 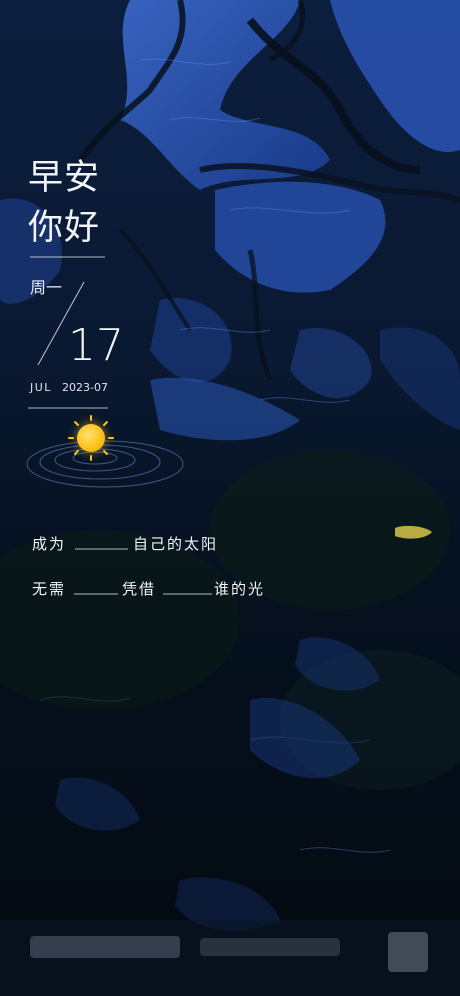 I want to click on month-label: JUL, so click(x=41, y=387).